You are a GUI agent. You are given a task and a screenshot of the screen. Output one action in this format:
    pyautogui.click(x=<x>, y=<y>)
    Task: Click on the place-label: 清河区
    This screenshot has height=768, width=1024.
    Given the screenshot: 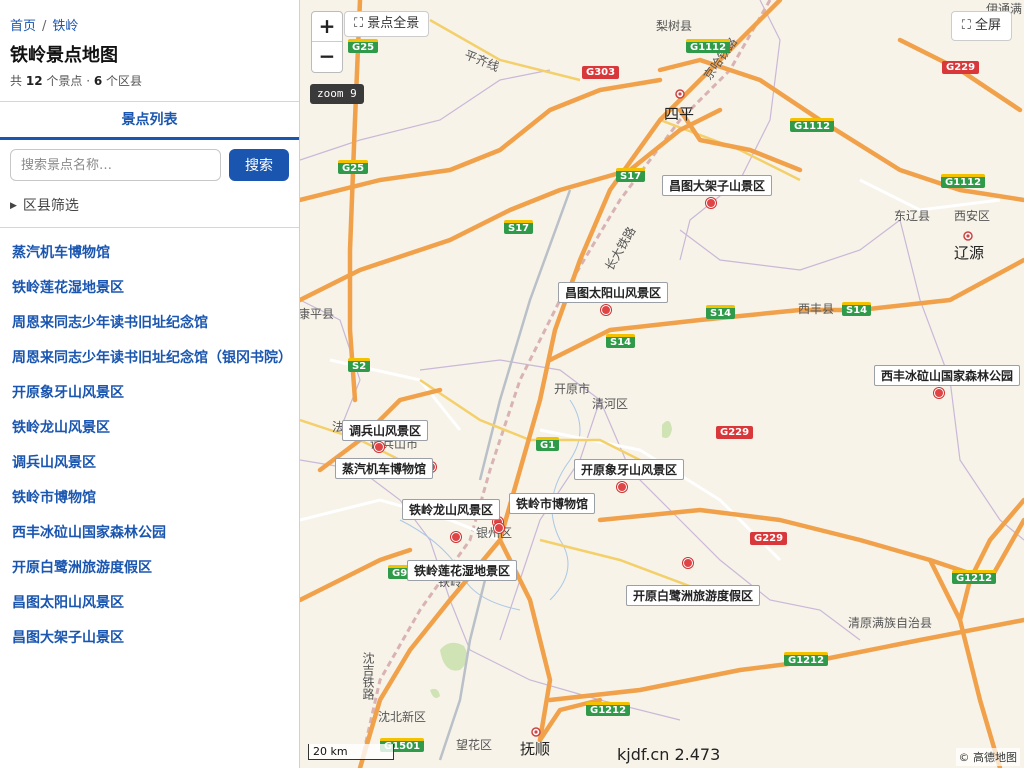 What is the action you would take?
    pyautogui.click(x=610, y=404)
    